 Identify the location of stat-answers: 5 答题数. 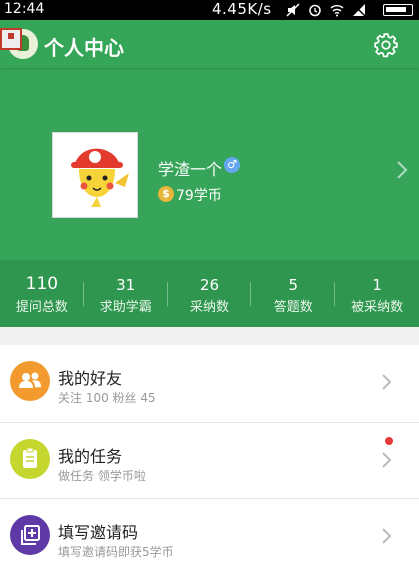
(293, 293).